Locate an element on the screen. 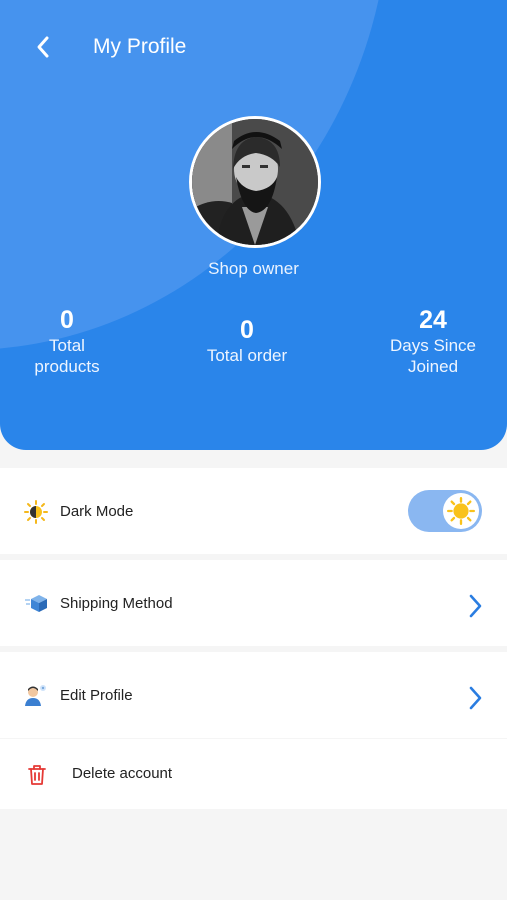 The width and height of the screenshot is (507, 900). edit-profile-icon is located at coordinates (35, 695).